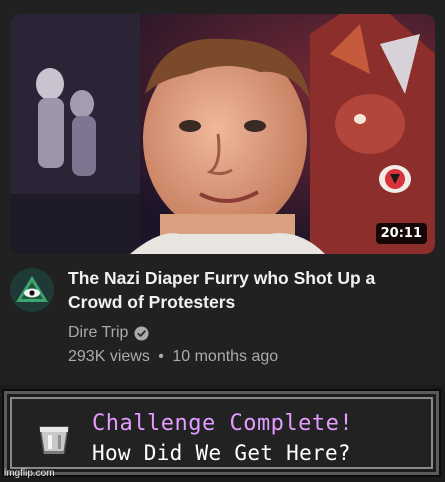 The width and height of the screenshot is (445, 482). Describe the element at coordinates (401, 233) in the screenshot. I see `duration-badge: 20:11` at that location.